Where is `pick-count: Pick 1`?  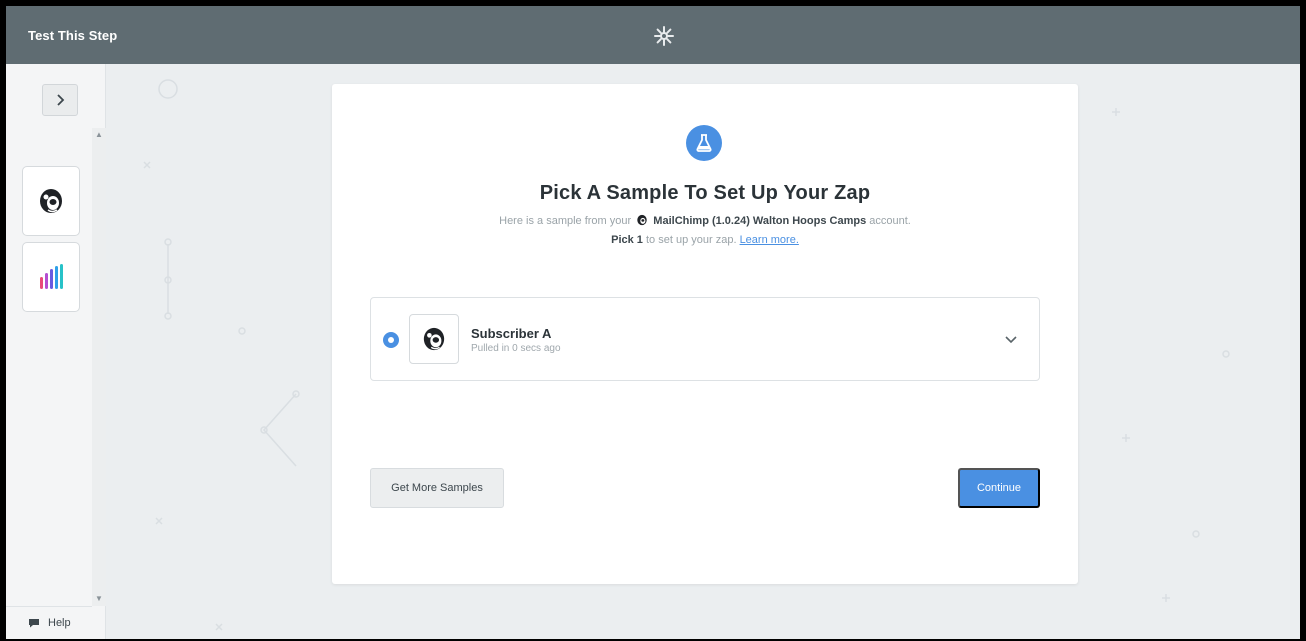
pick-count: Pick 1 is located at coordinates (627, 240).